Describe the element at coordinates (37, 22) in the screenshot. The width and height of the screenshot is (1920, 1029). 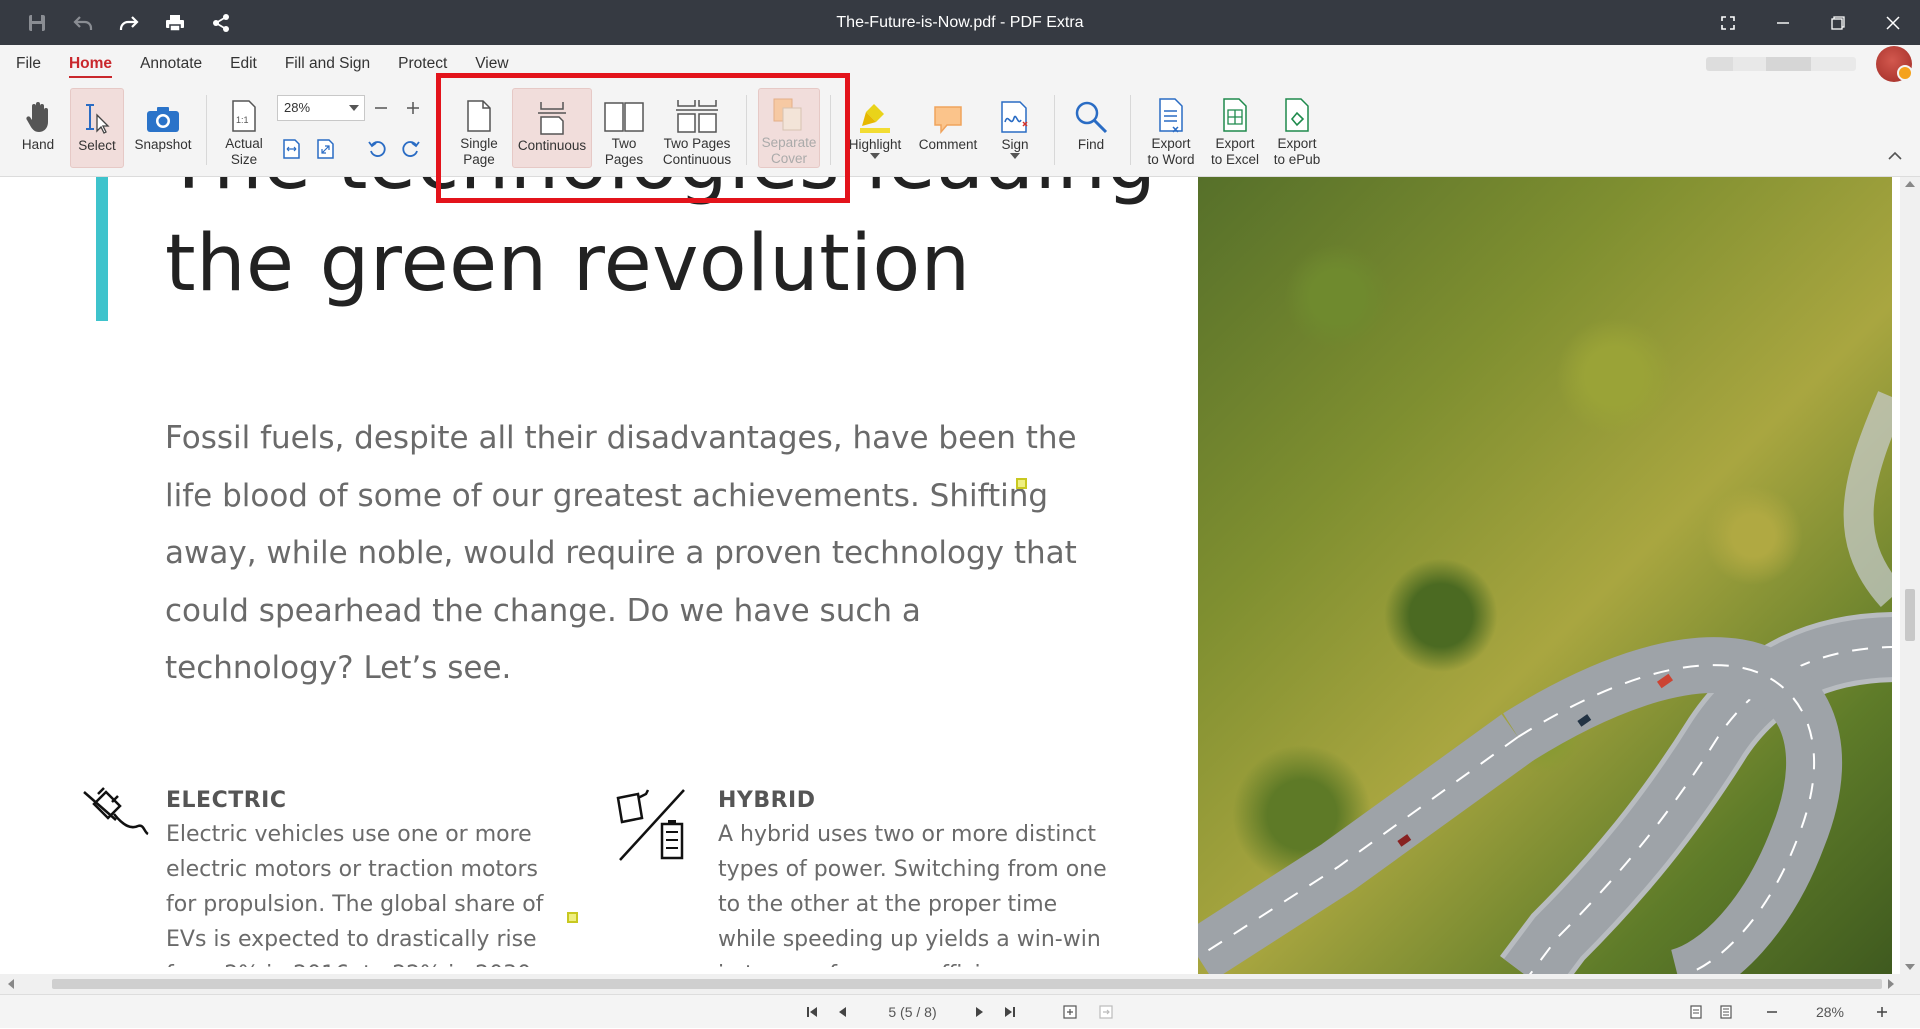
I see `save-icon` at that location.